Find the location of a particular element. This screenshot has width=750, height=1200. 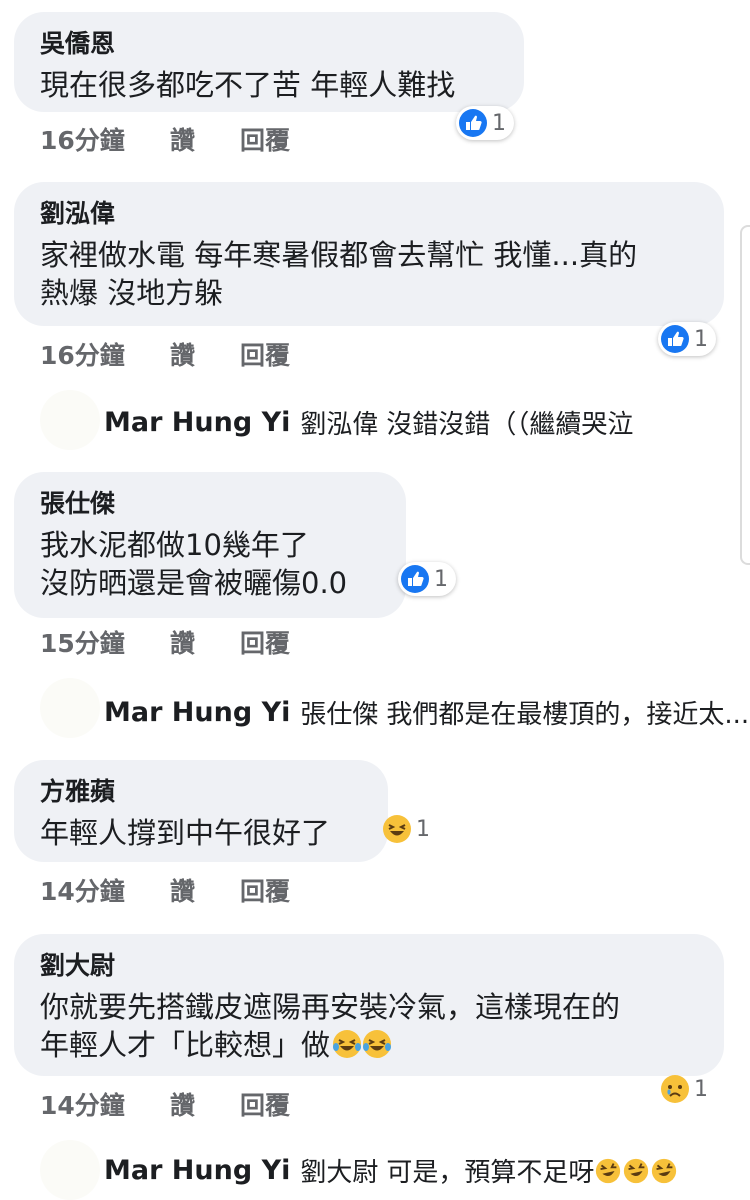

comment-meta: 15分鐘 讚 回覆 is located at coordinates (180, 642).